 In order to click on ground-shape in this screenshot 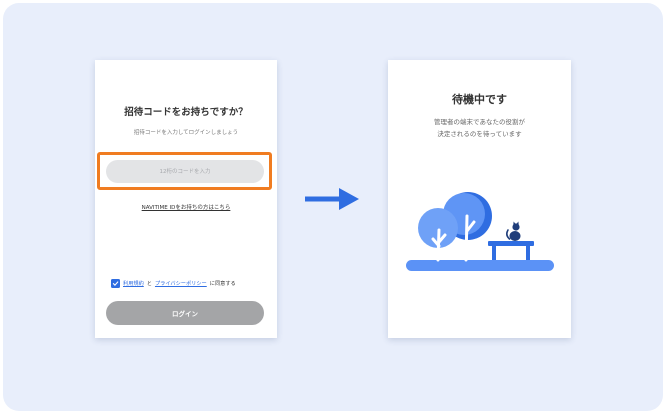, I will do `click(480, 265)`.